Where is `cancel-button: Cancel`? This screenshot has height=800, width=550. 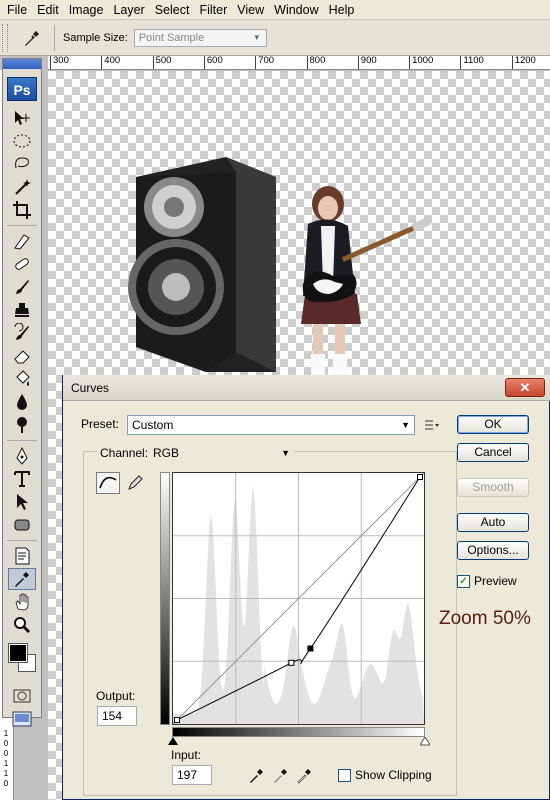
cancel-button: Cancel is located at coordinates (493, 452).